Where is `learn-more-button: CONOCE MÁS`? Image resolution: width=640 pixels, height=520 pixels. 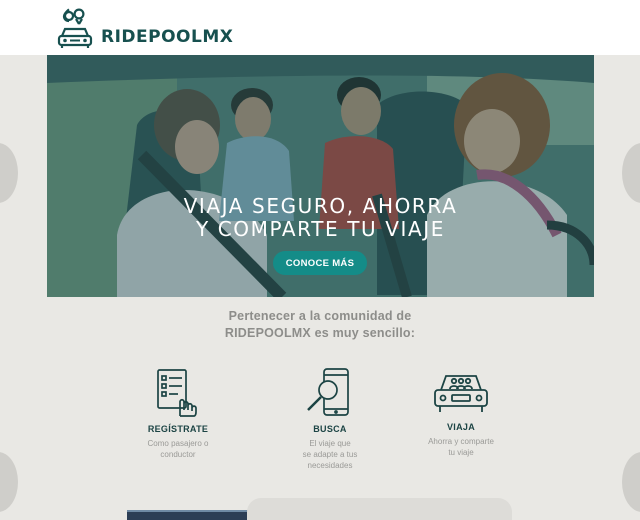
learn-more-button: CONOCE MÁS is located at coordinates (320, 263).